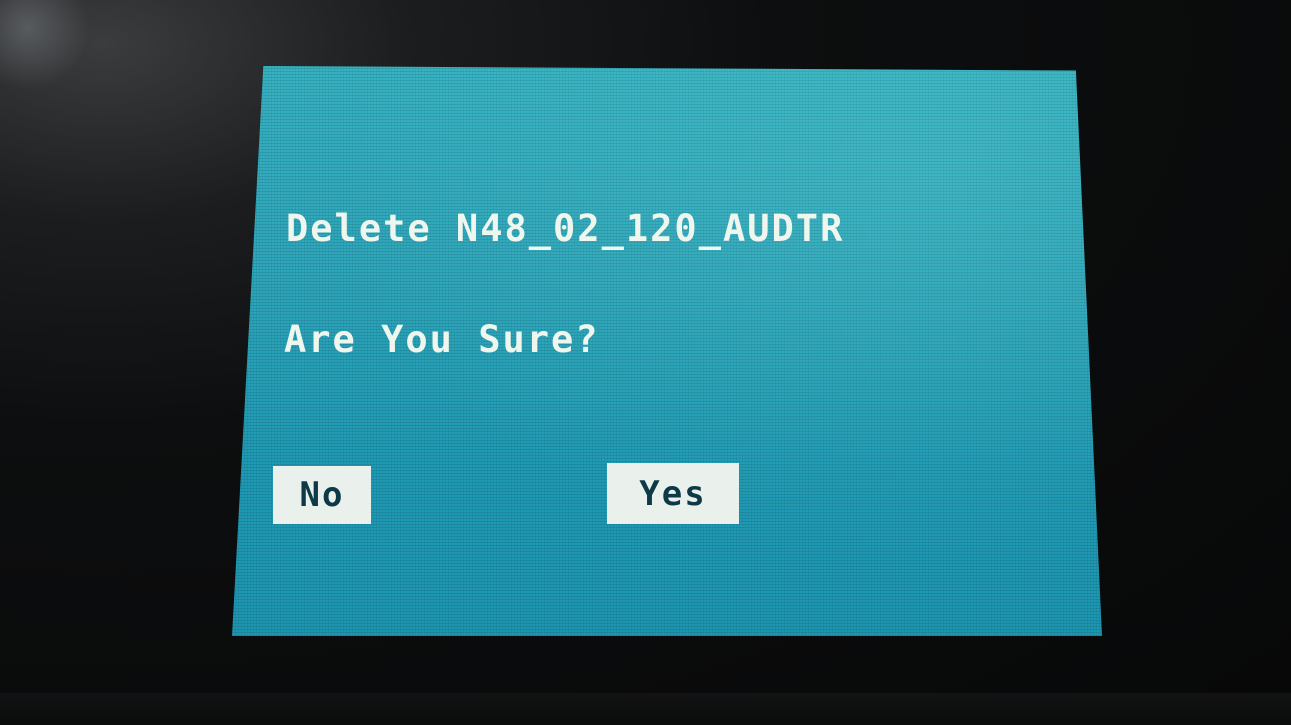 The width and height of the screenshot is (1291, 725). Describe the element at coordinates (565, 228) in the screenshot. I see `delete-message: Delete N48_02_120_AUDTR` at that location.